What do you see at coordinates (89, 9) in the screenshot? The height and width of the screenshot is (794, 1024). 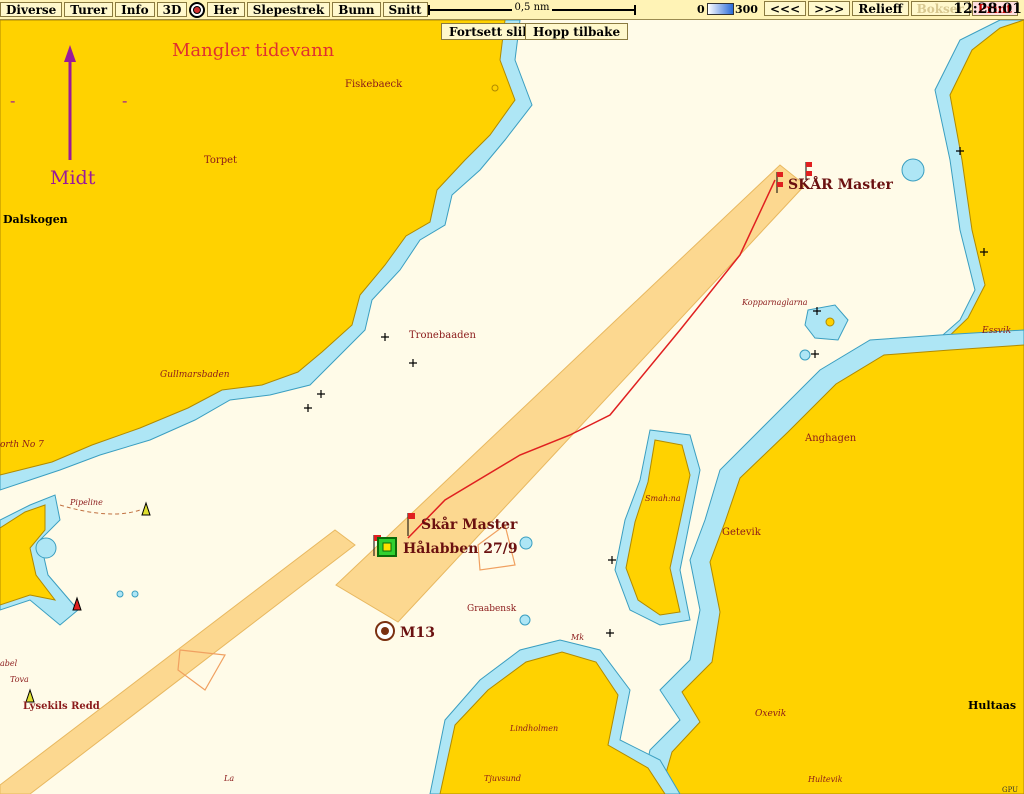 I see `menu-turer: Turer` at bounding box center [89, 9].